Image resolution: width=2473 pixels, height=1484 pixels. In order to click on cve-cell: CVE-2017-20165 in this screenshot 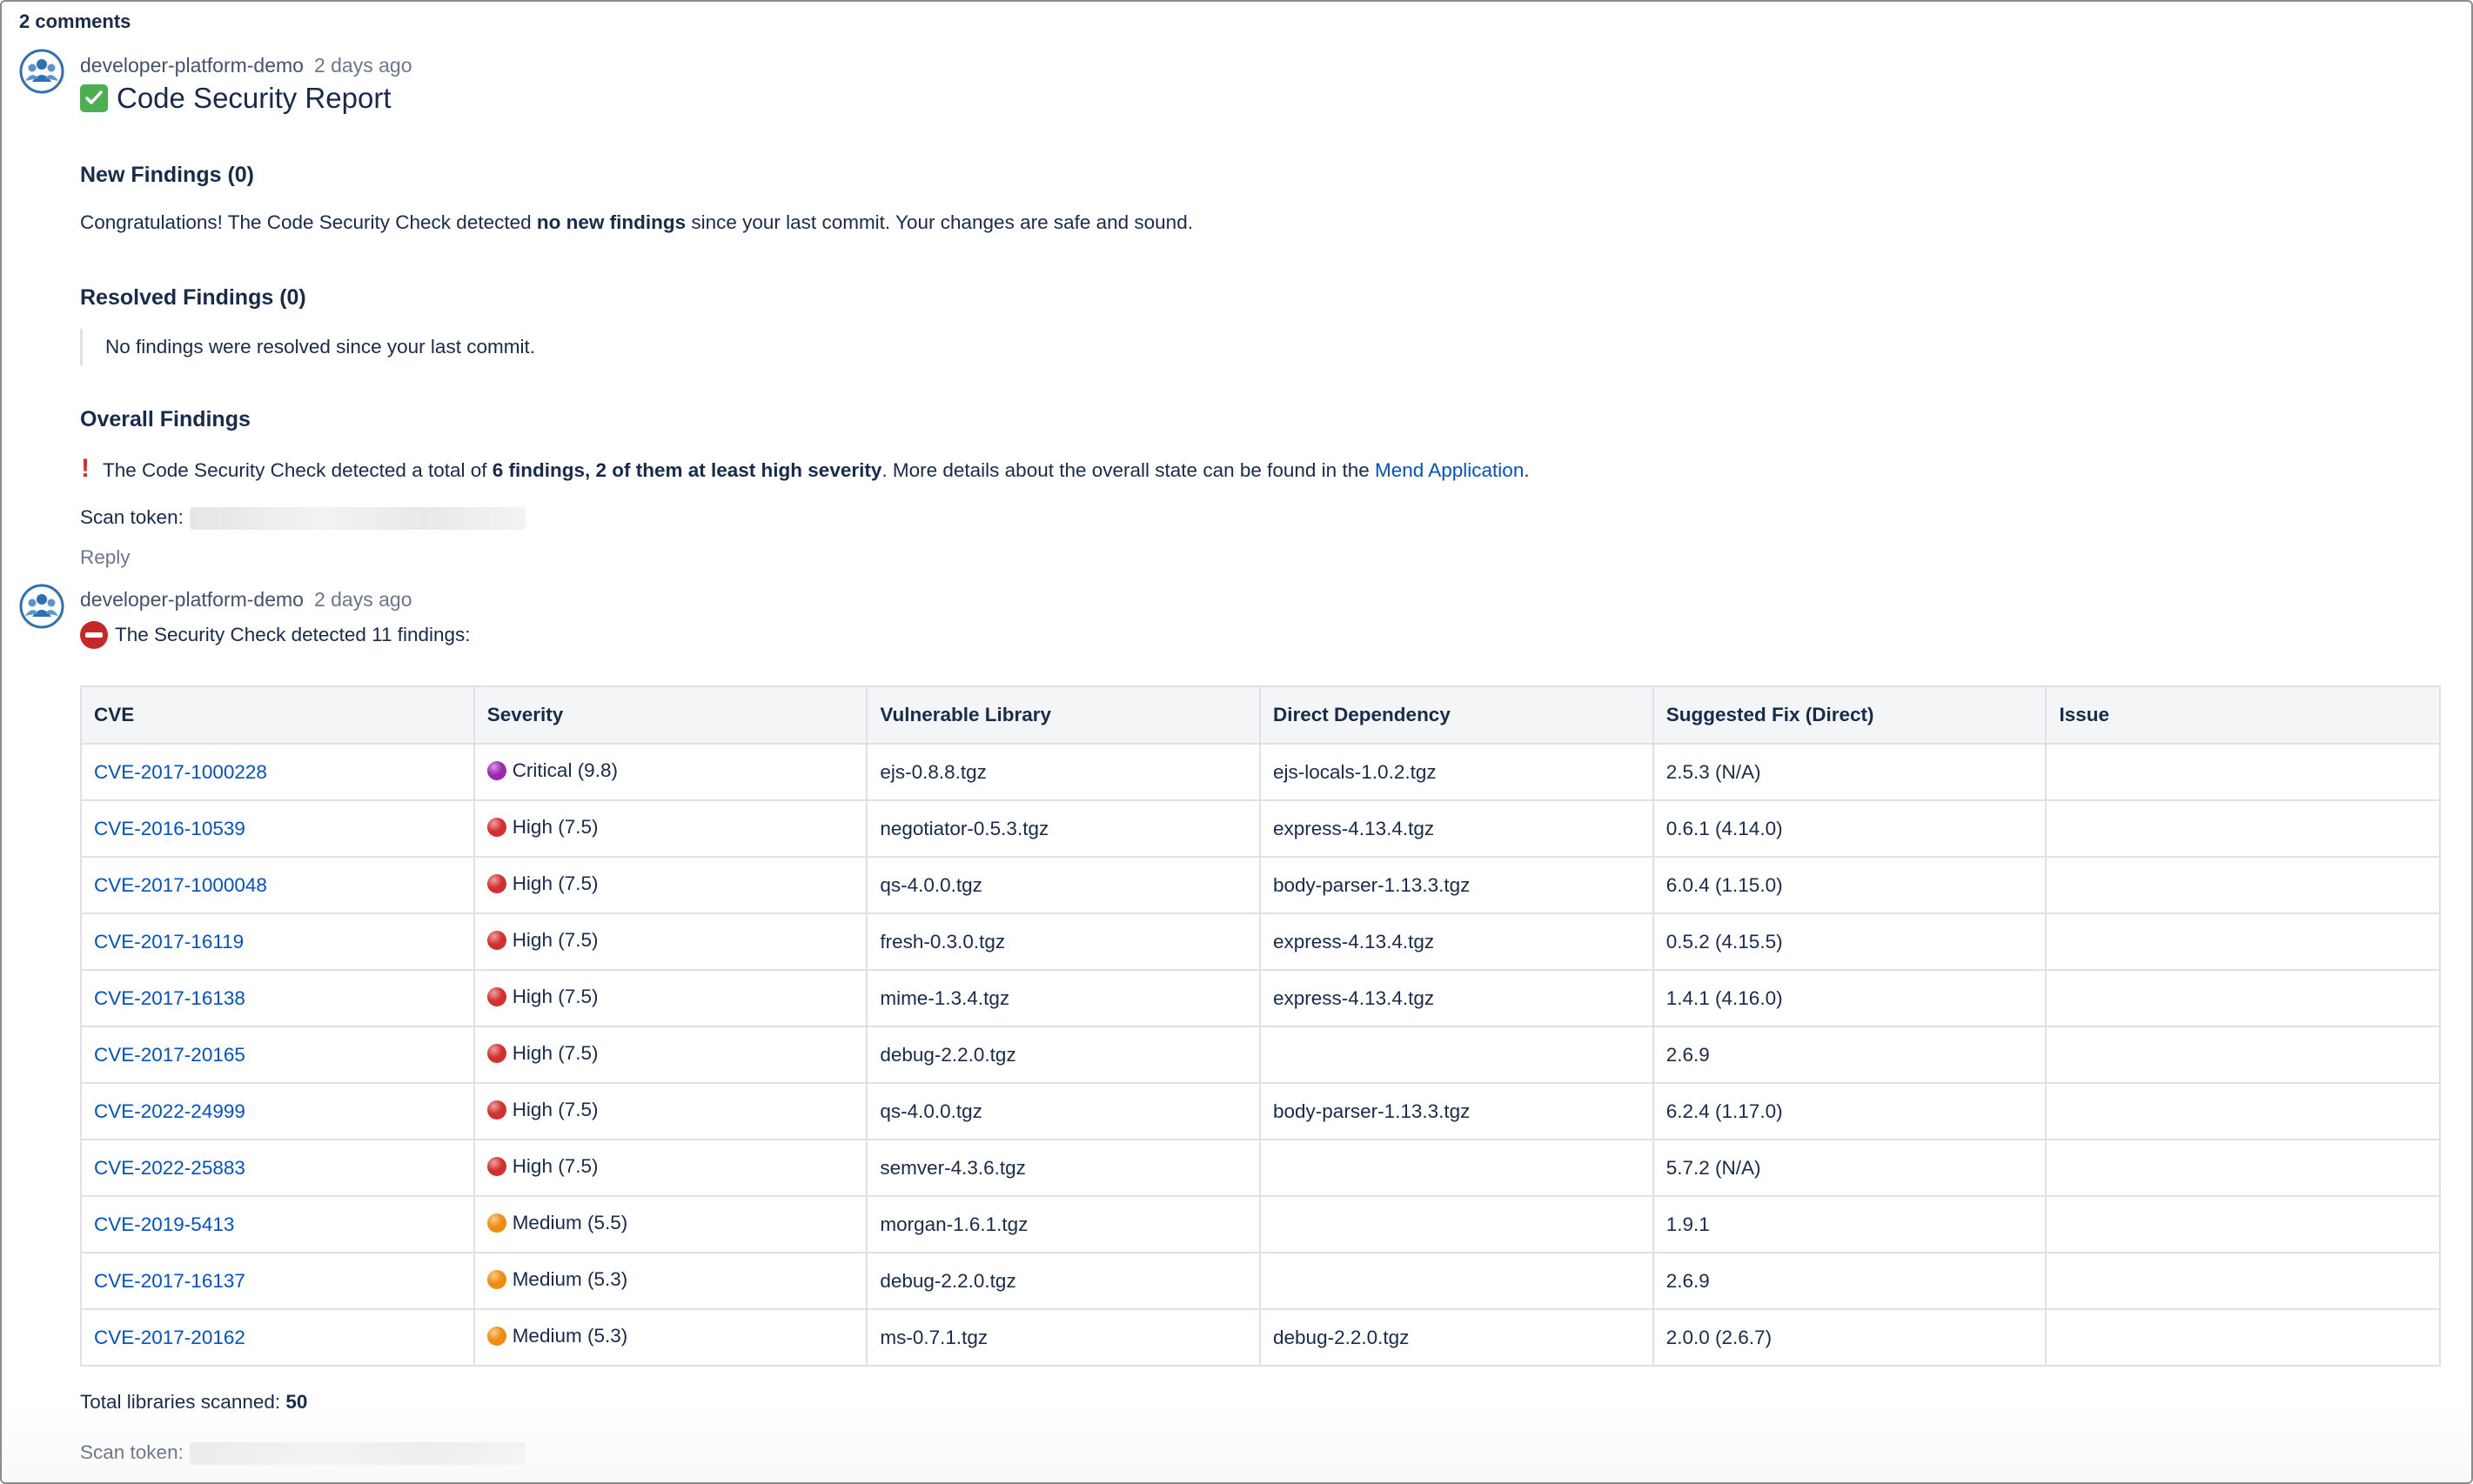, I will do `click(277, 1055)`.